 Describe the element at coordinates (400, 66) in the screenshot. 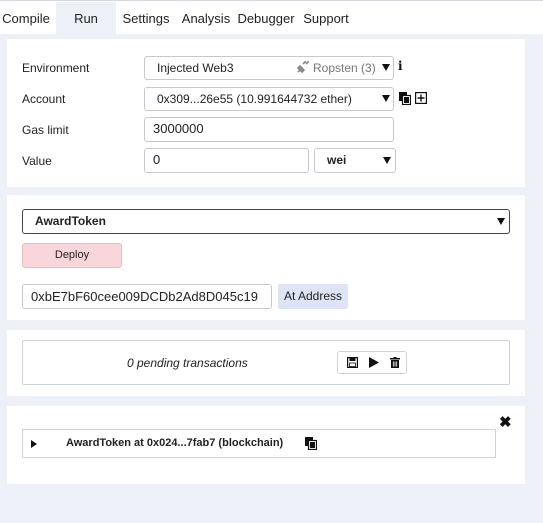

I see `info-icon: i` at that location.